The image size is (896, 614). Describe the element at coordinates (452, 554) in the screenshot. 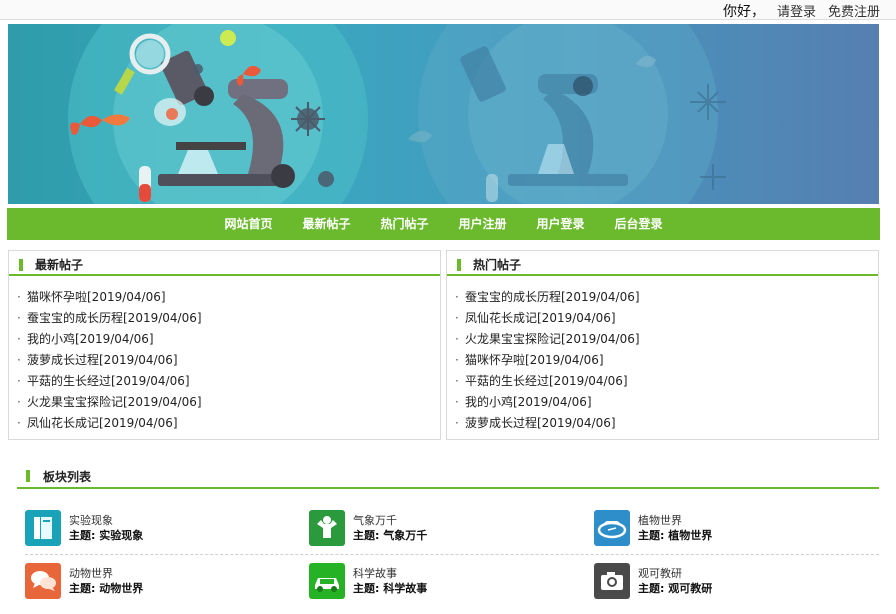

I see `board-divider` at that location.